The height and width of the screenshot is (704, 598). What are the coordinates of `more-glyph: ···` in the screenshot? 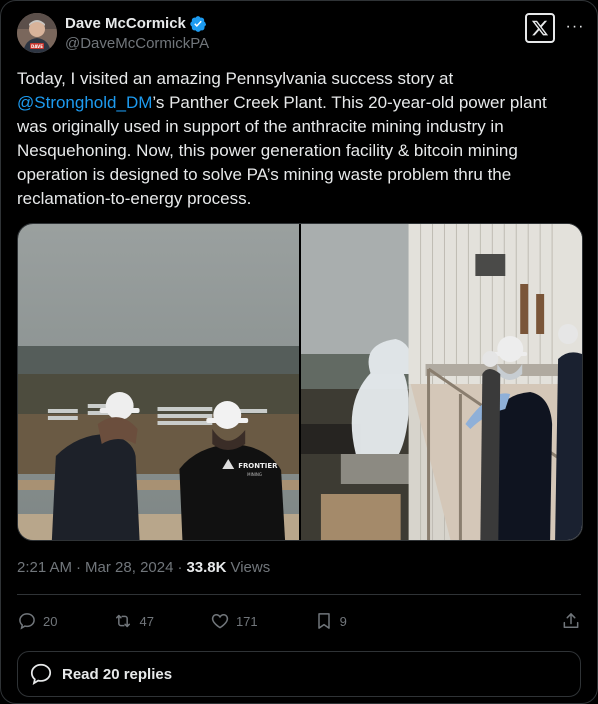 It's located at (575, 26).